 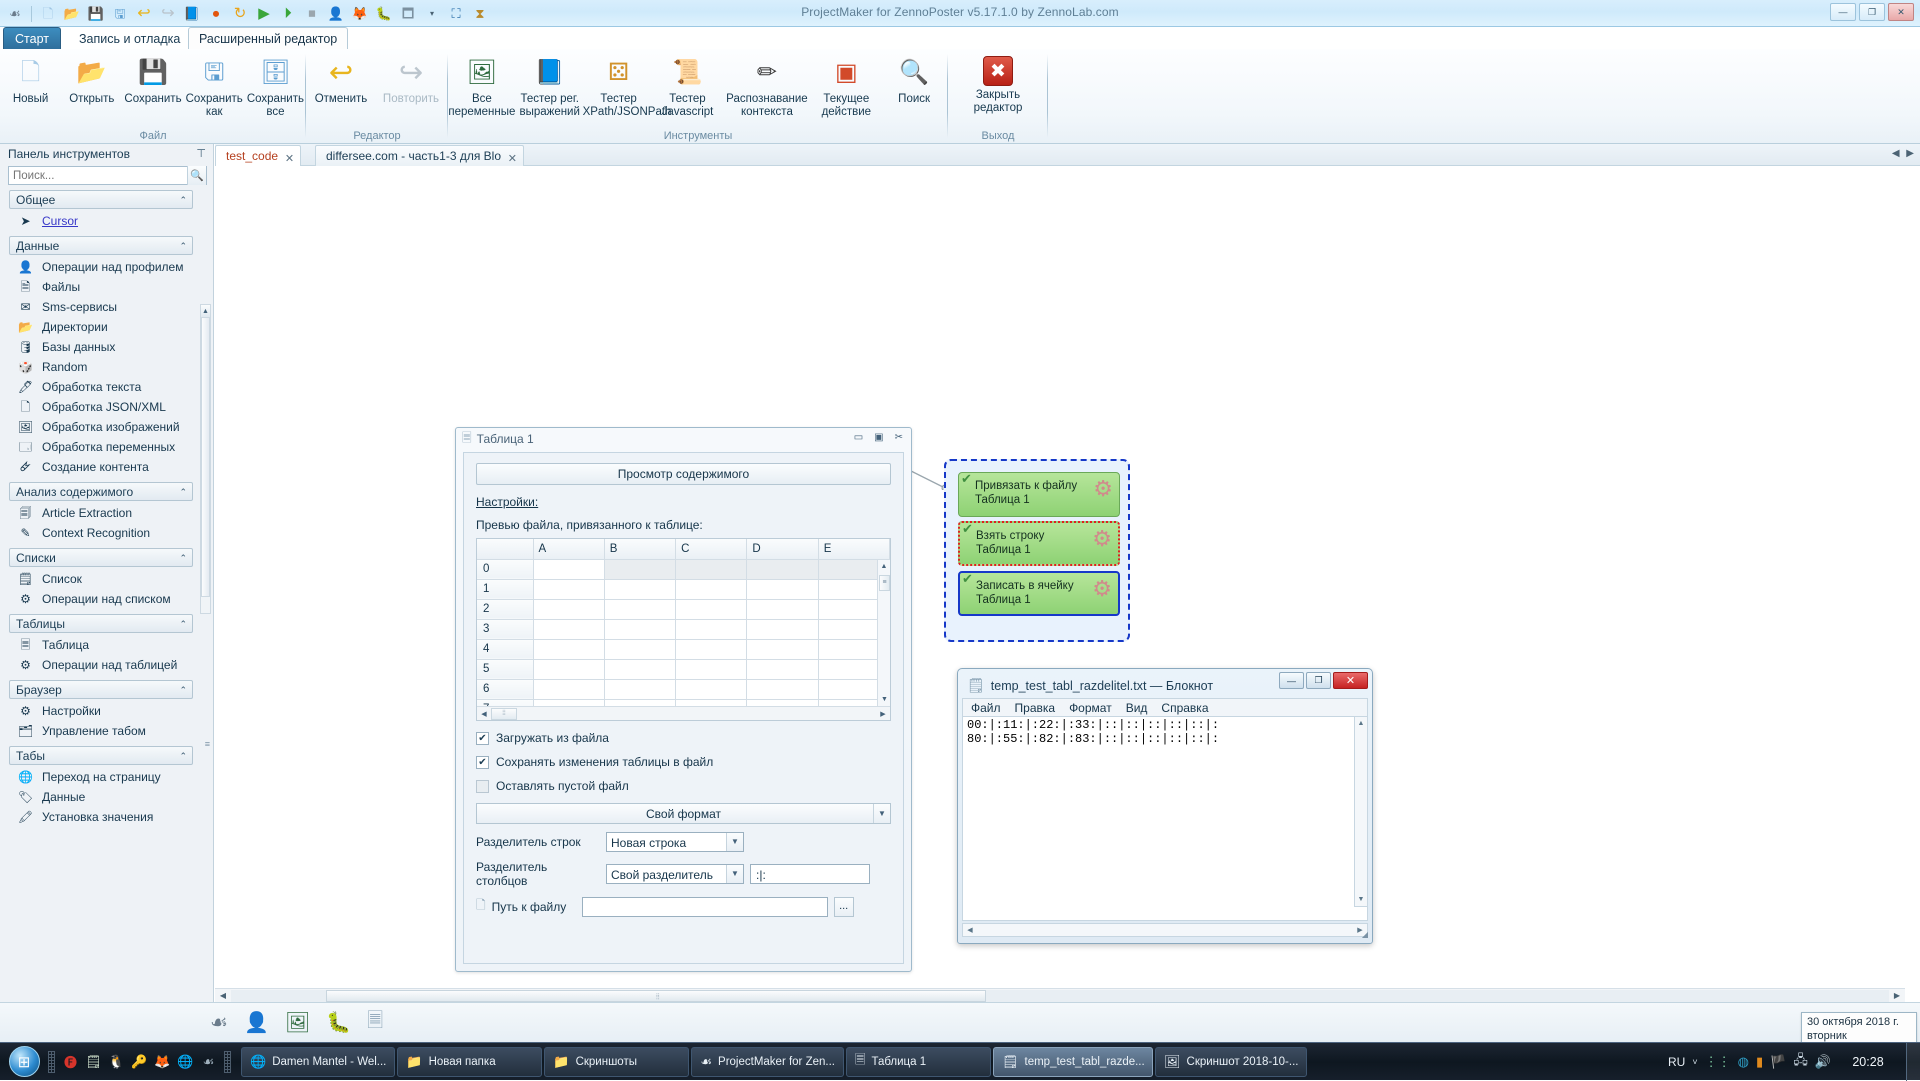 I want to click on blackboard-icon: 🖼, so click(x=297, y=1022).